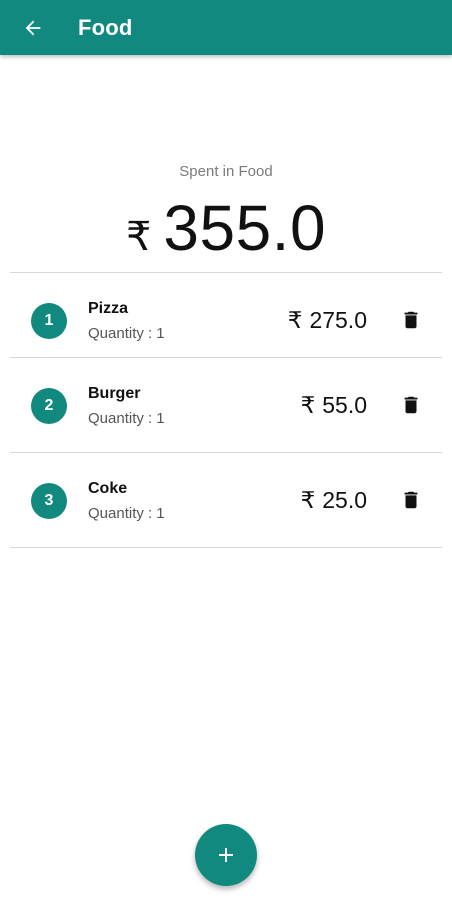 The width and height of the screenshot is (452, 900). I want to click on item-price: ₹25.0, so click(334, 500).